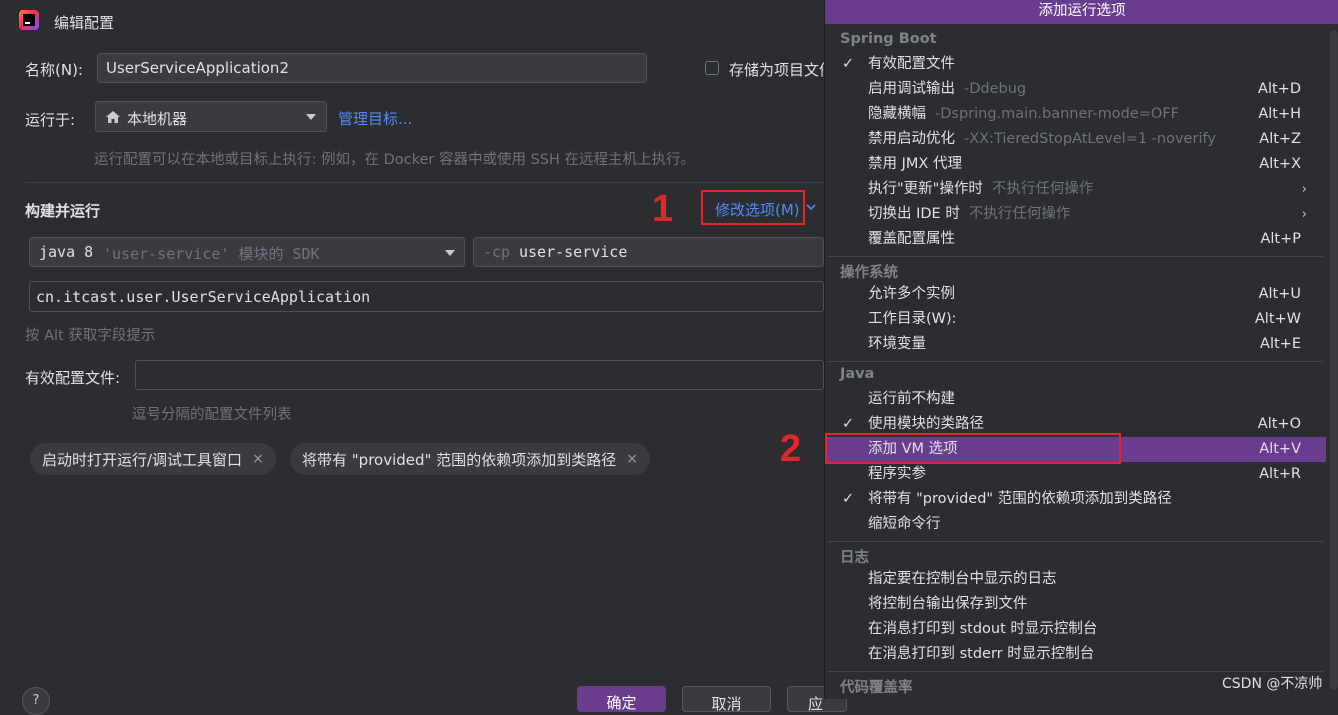 The width and height of the screenshot is (1338, 715). I want to click on menu-item-enable-debug-output: 启用调试输出 -Ddebug Alt+D, so click(1081, 89).